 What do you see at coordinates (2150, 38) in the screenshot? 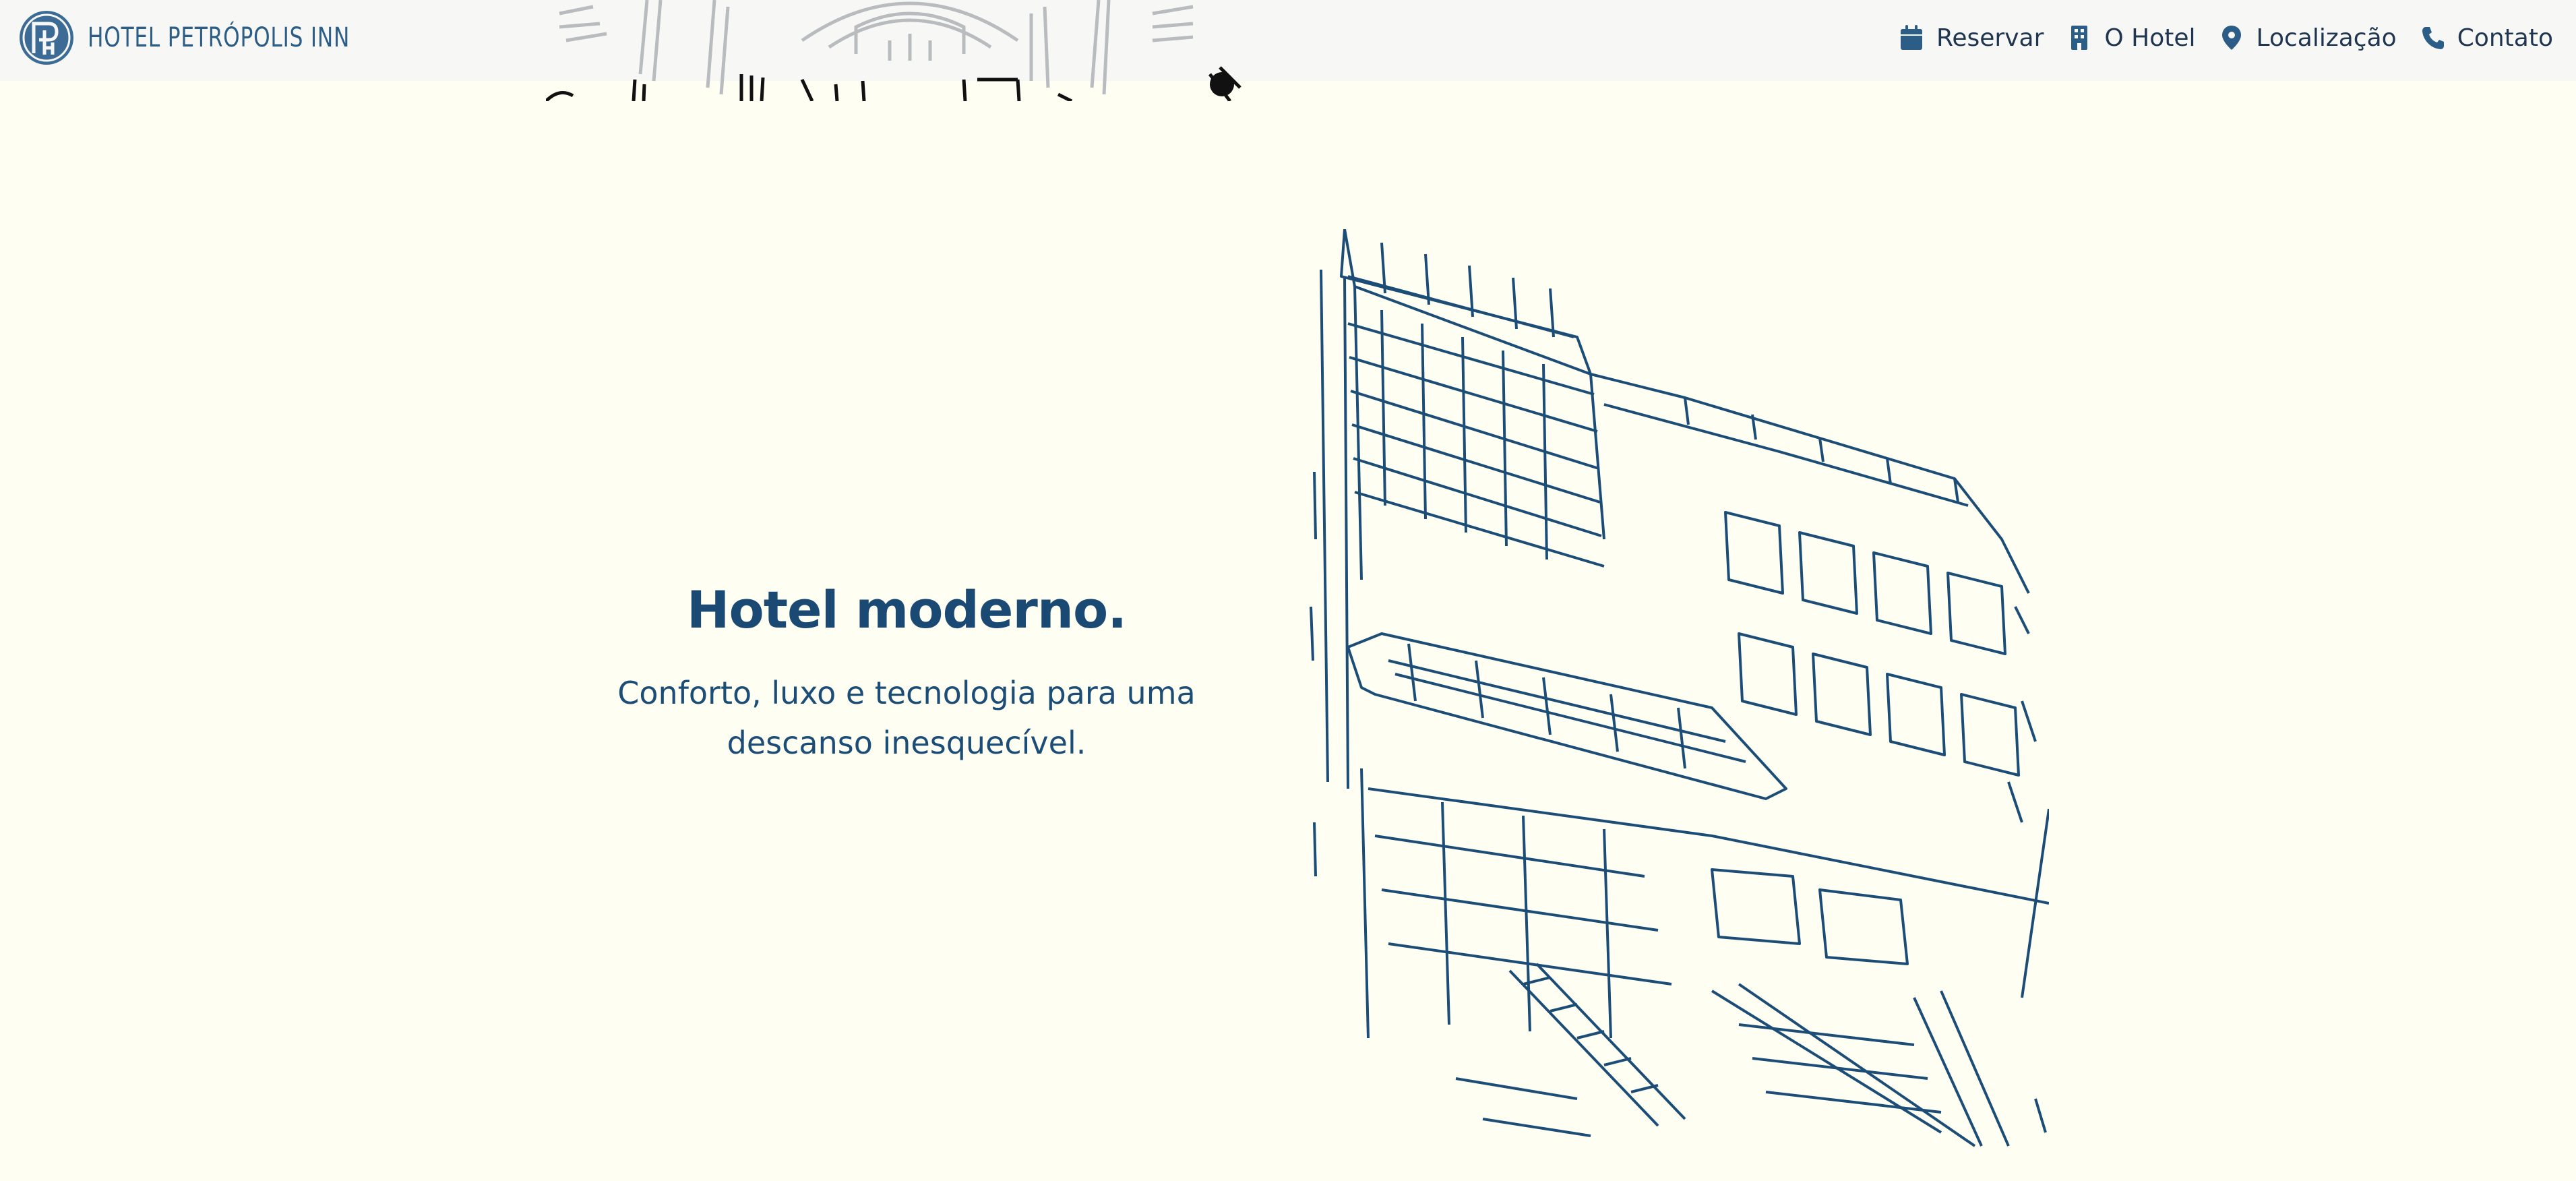
I see `nav-label-o-hotel: O Hotel` at bounding box center [2150, 38].